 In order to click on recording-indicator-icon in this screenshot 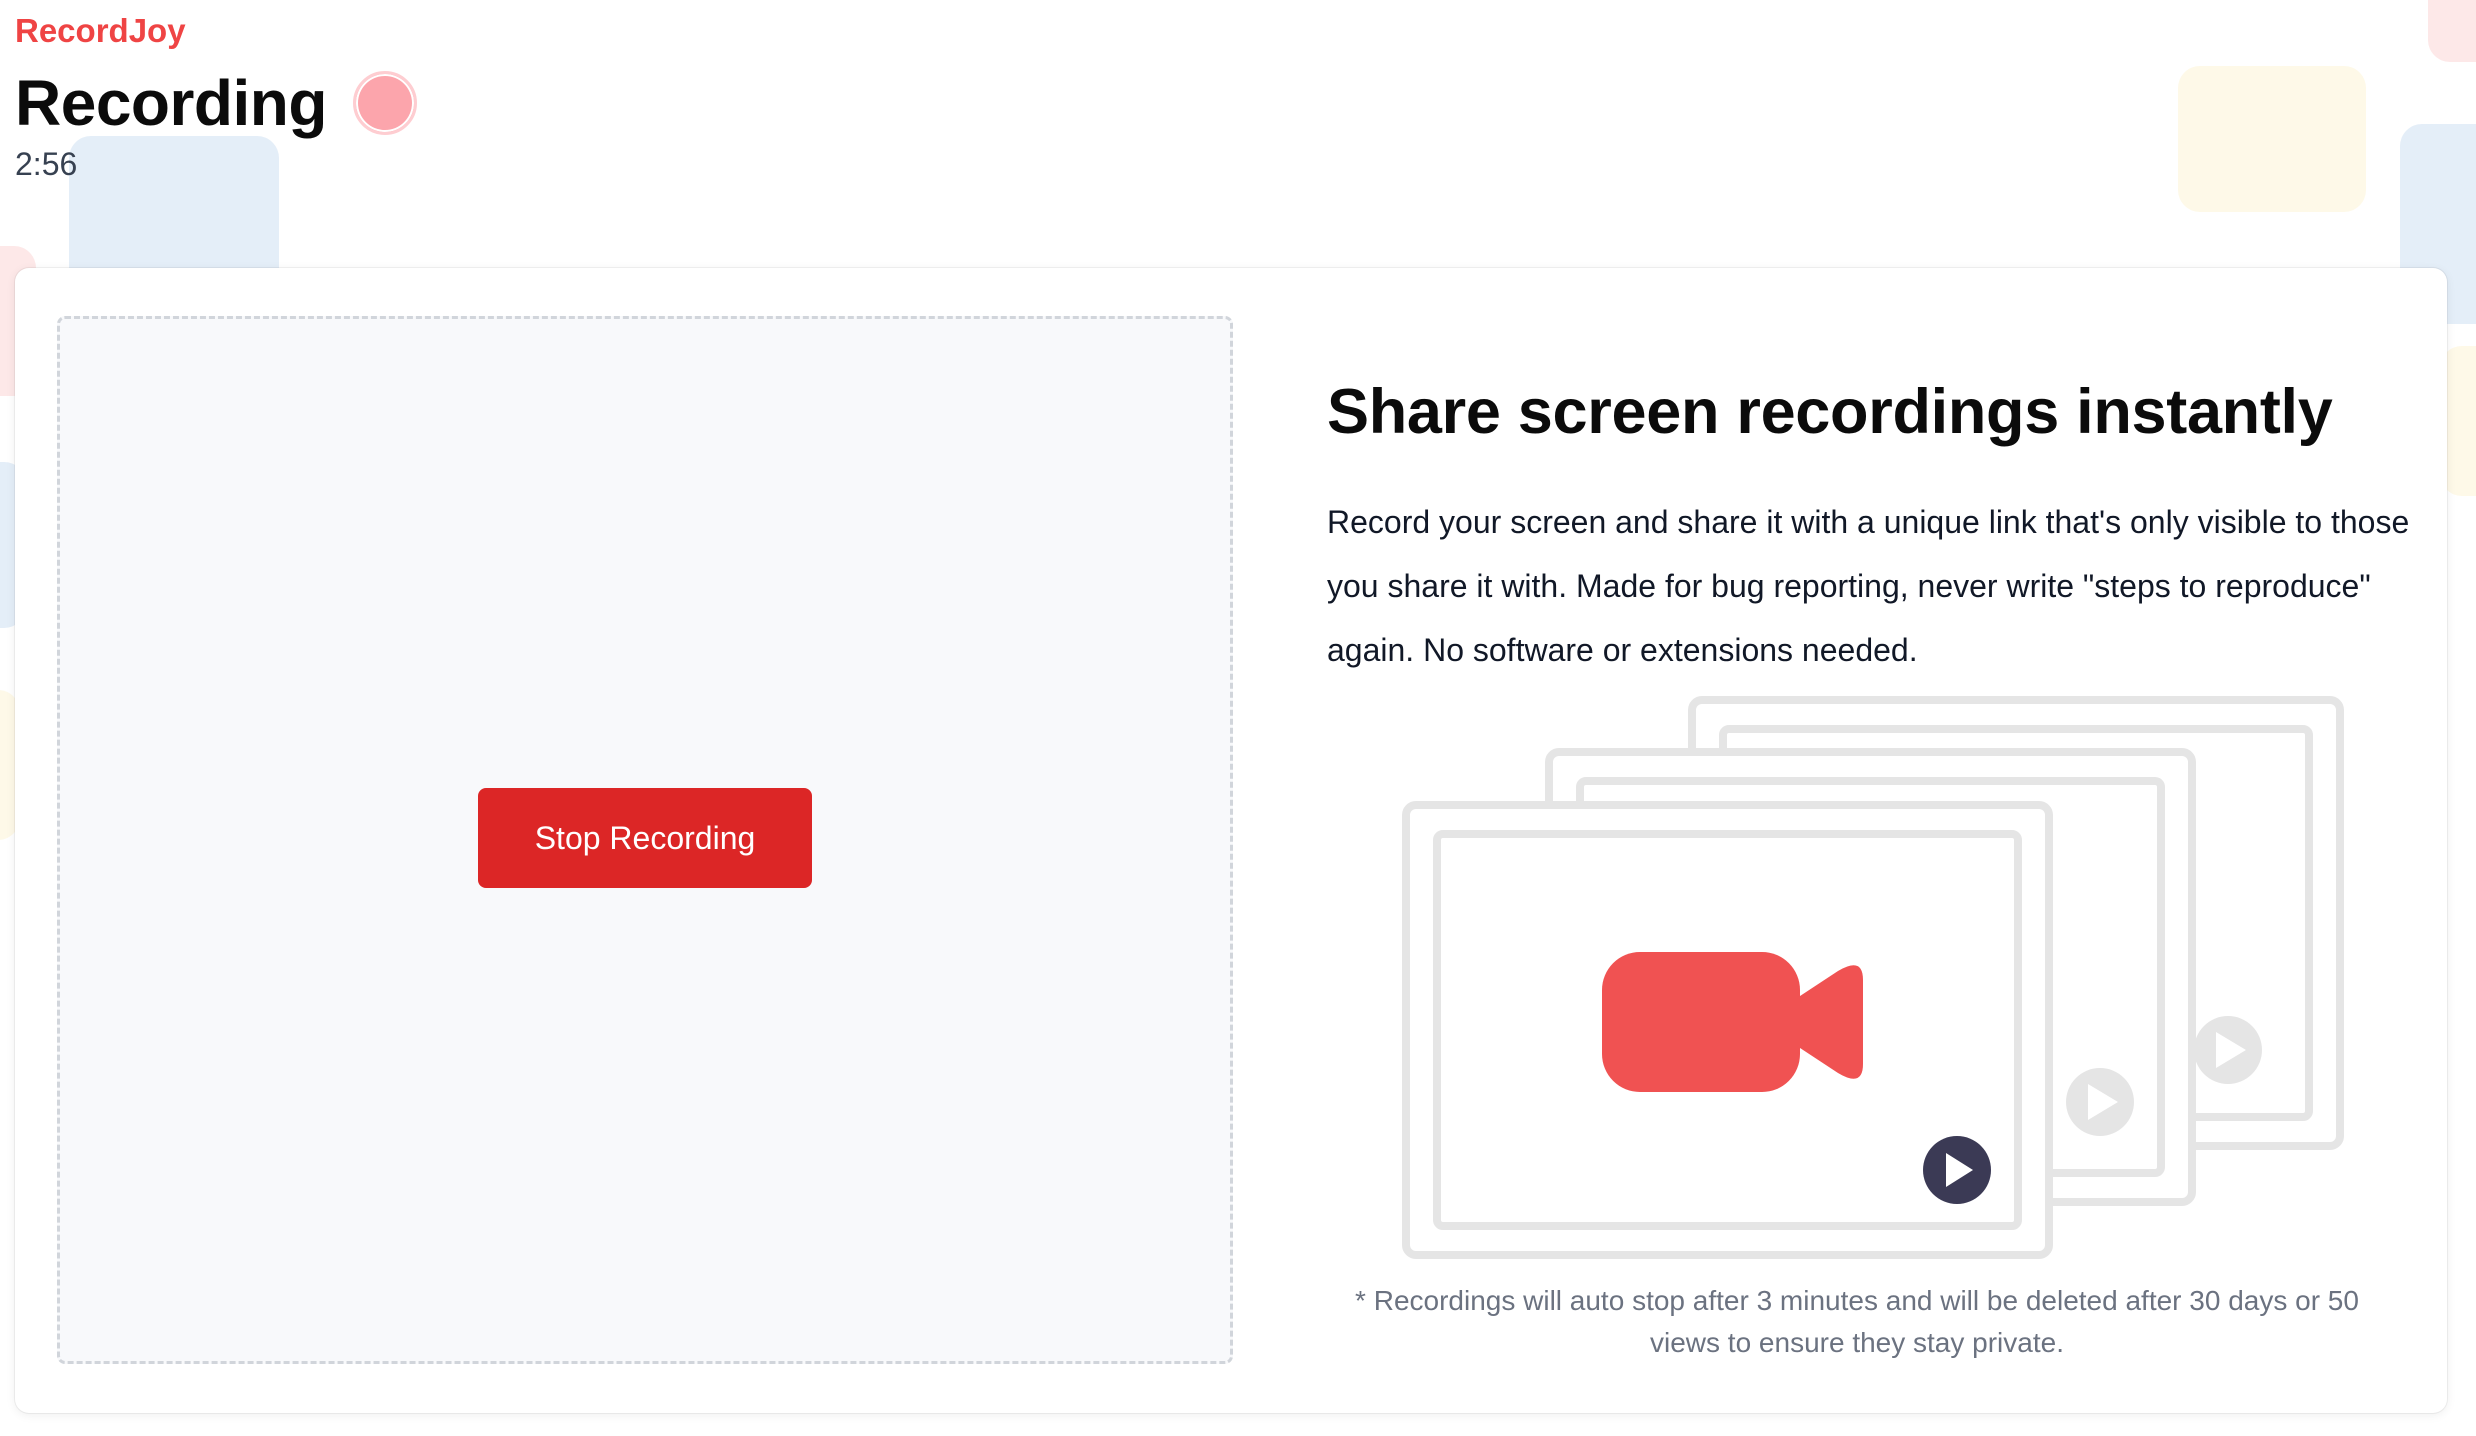, I will do `click(384, 103)`.